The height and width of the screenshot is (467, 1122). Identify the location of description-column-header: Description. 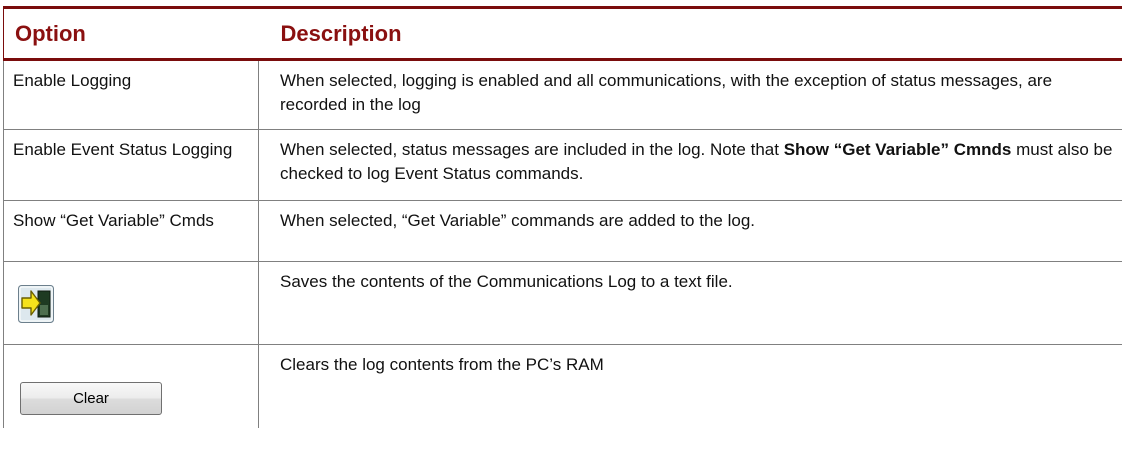
(690, 33).